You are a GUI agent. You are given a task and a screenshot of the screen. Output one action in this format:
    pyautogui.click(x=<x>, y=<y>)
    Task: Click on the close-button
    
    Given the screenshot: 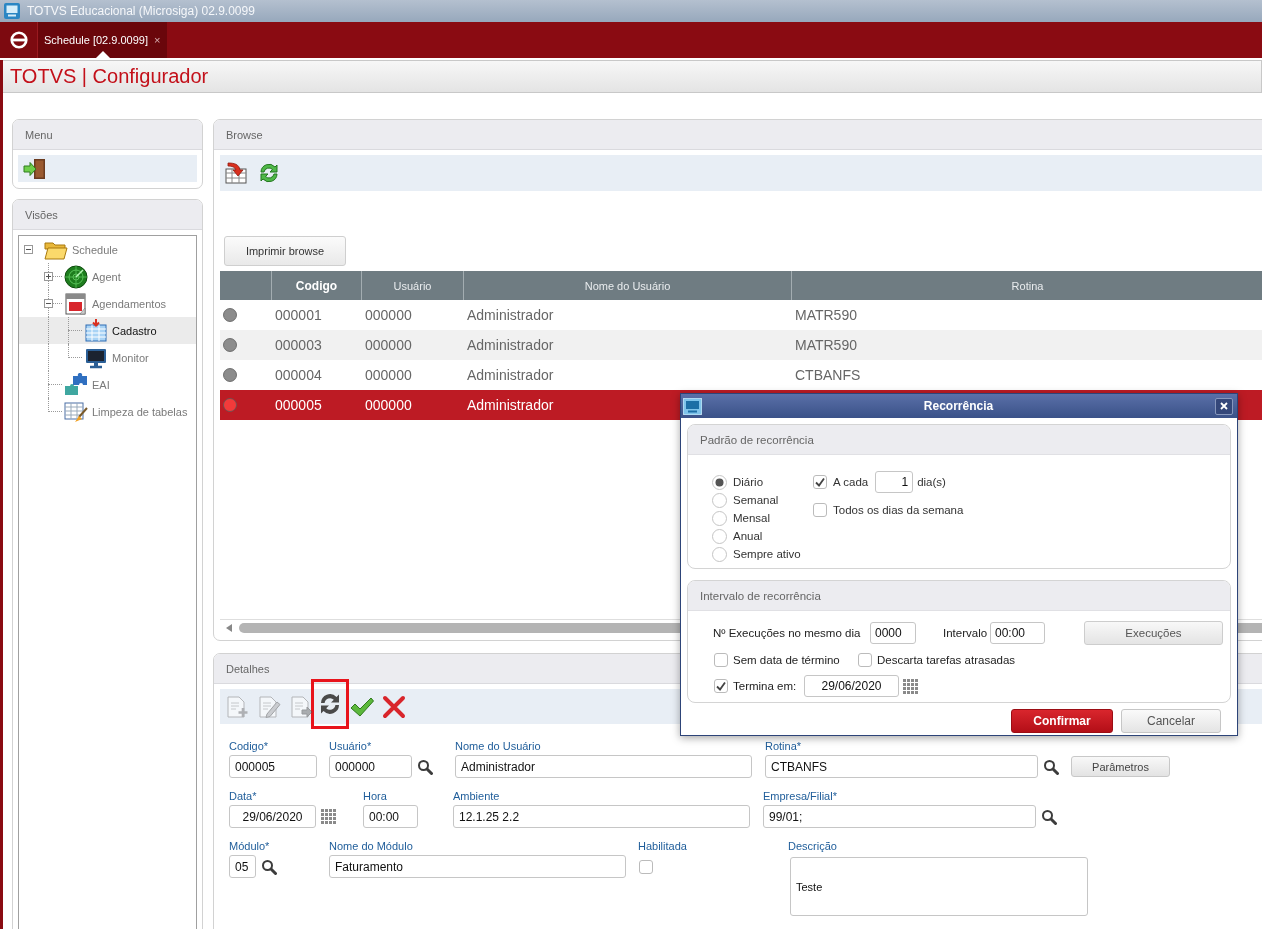 What is the action you would take?
    pyautogui.click(x=1224, y=406)
    